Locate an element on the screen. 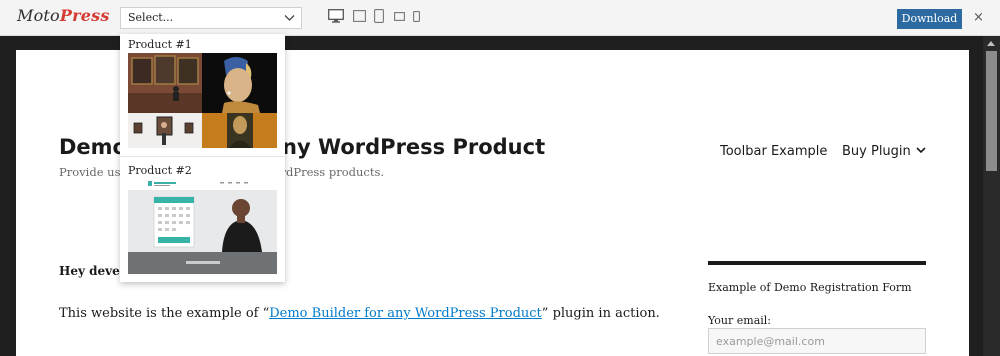 The image size is (1000, 356). motopress-logo: MotoPress is located at coordinates (63, 15).